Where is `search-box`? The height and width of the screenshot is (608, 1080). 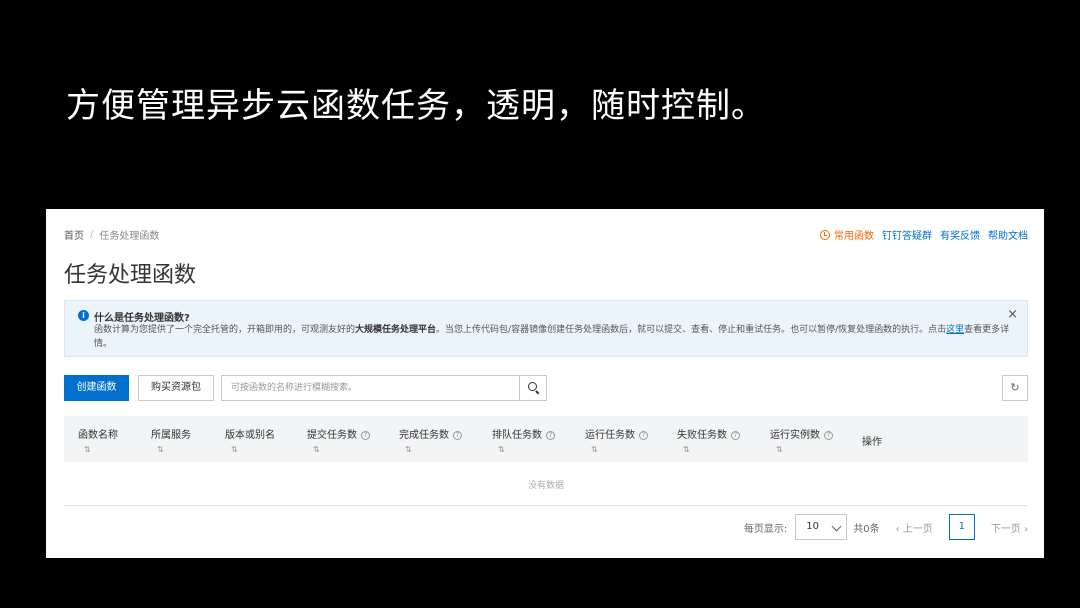
search-box is located at coordinates (384, 388).